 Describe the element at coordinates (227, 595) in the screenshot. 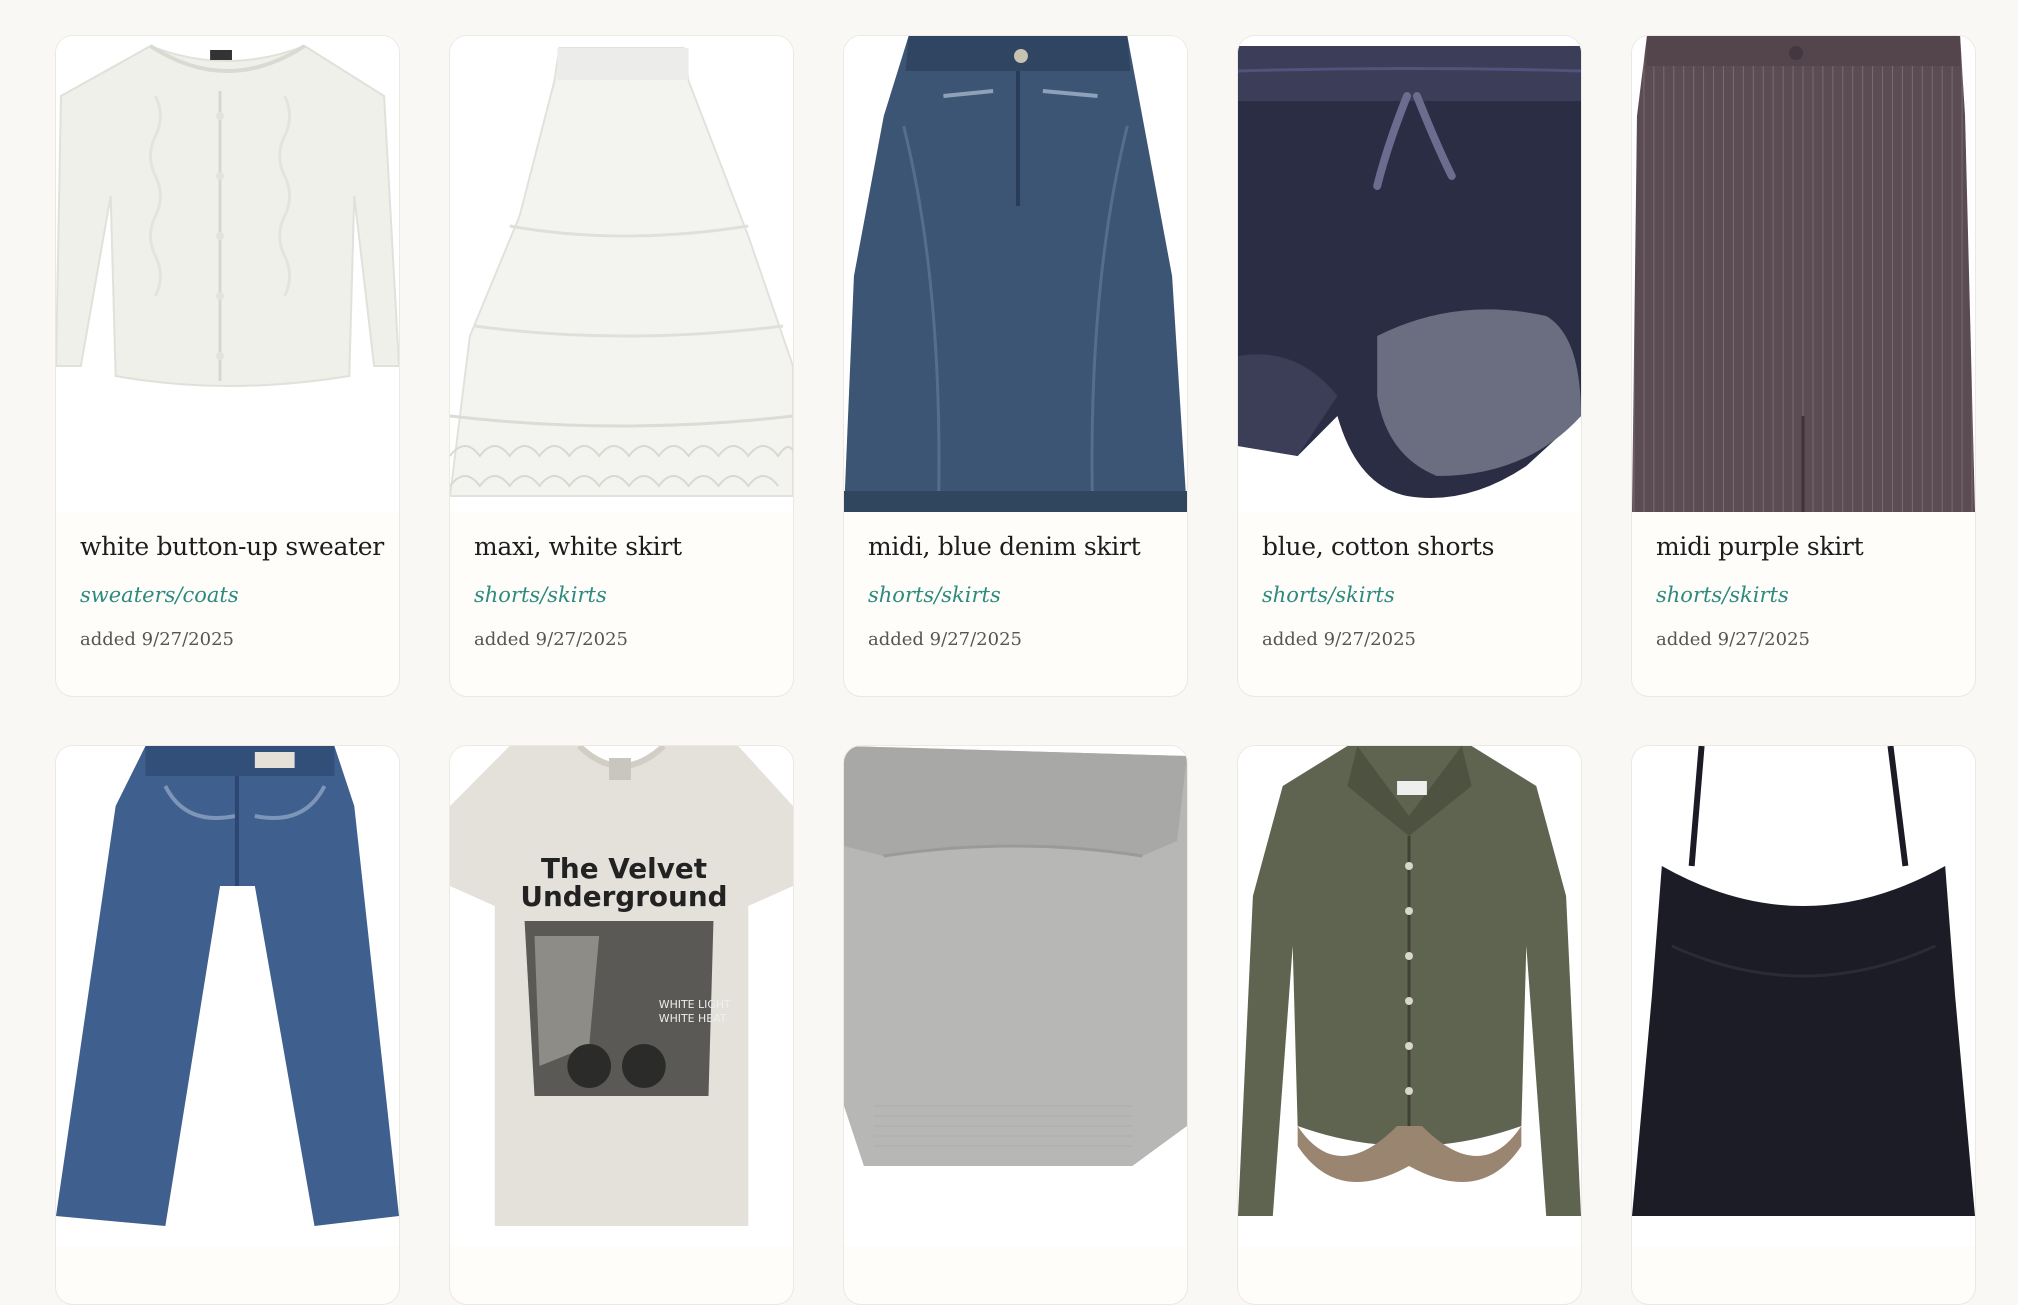

I see `item-category: sweaters/coats` at that location.